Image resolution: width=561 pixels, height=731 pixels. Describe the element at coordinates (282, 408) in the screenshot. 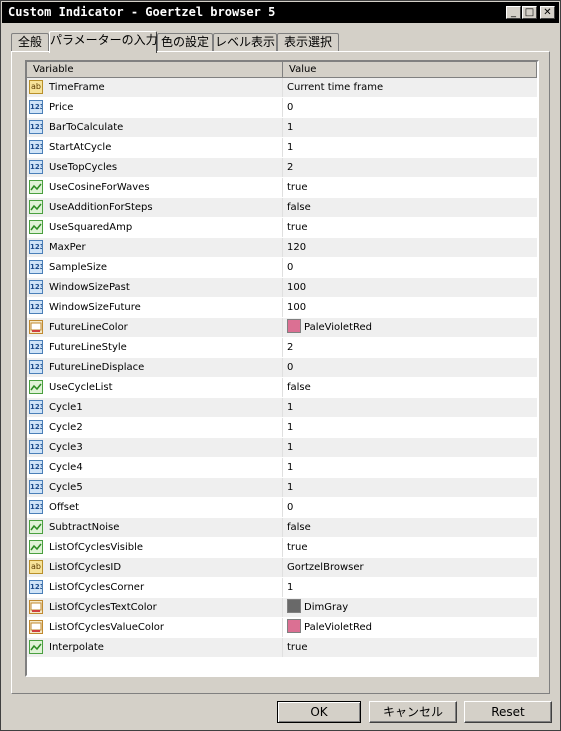

I see `parameter-row: 123 Cycle1 1` at that location.